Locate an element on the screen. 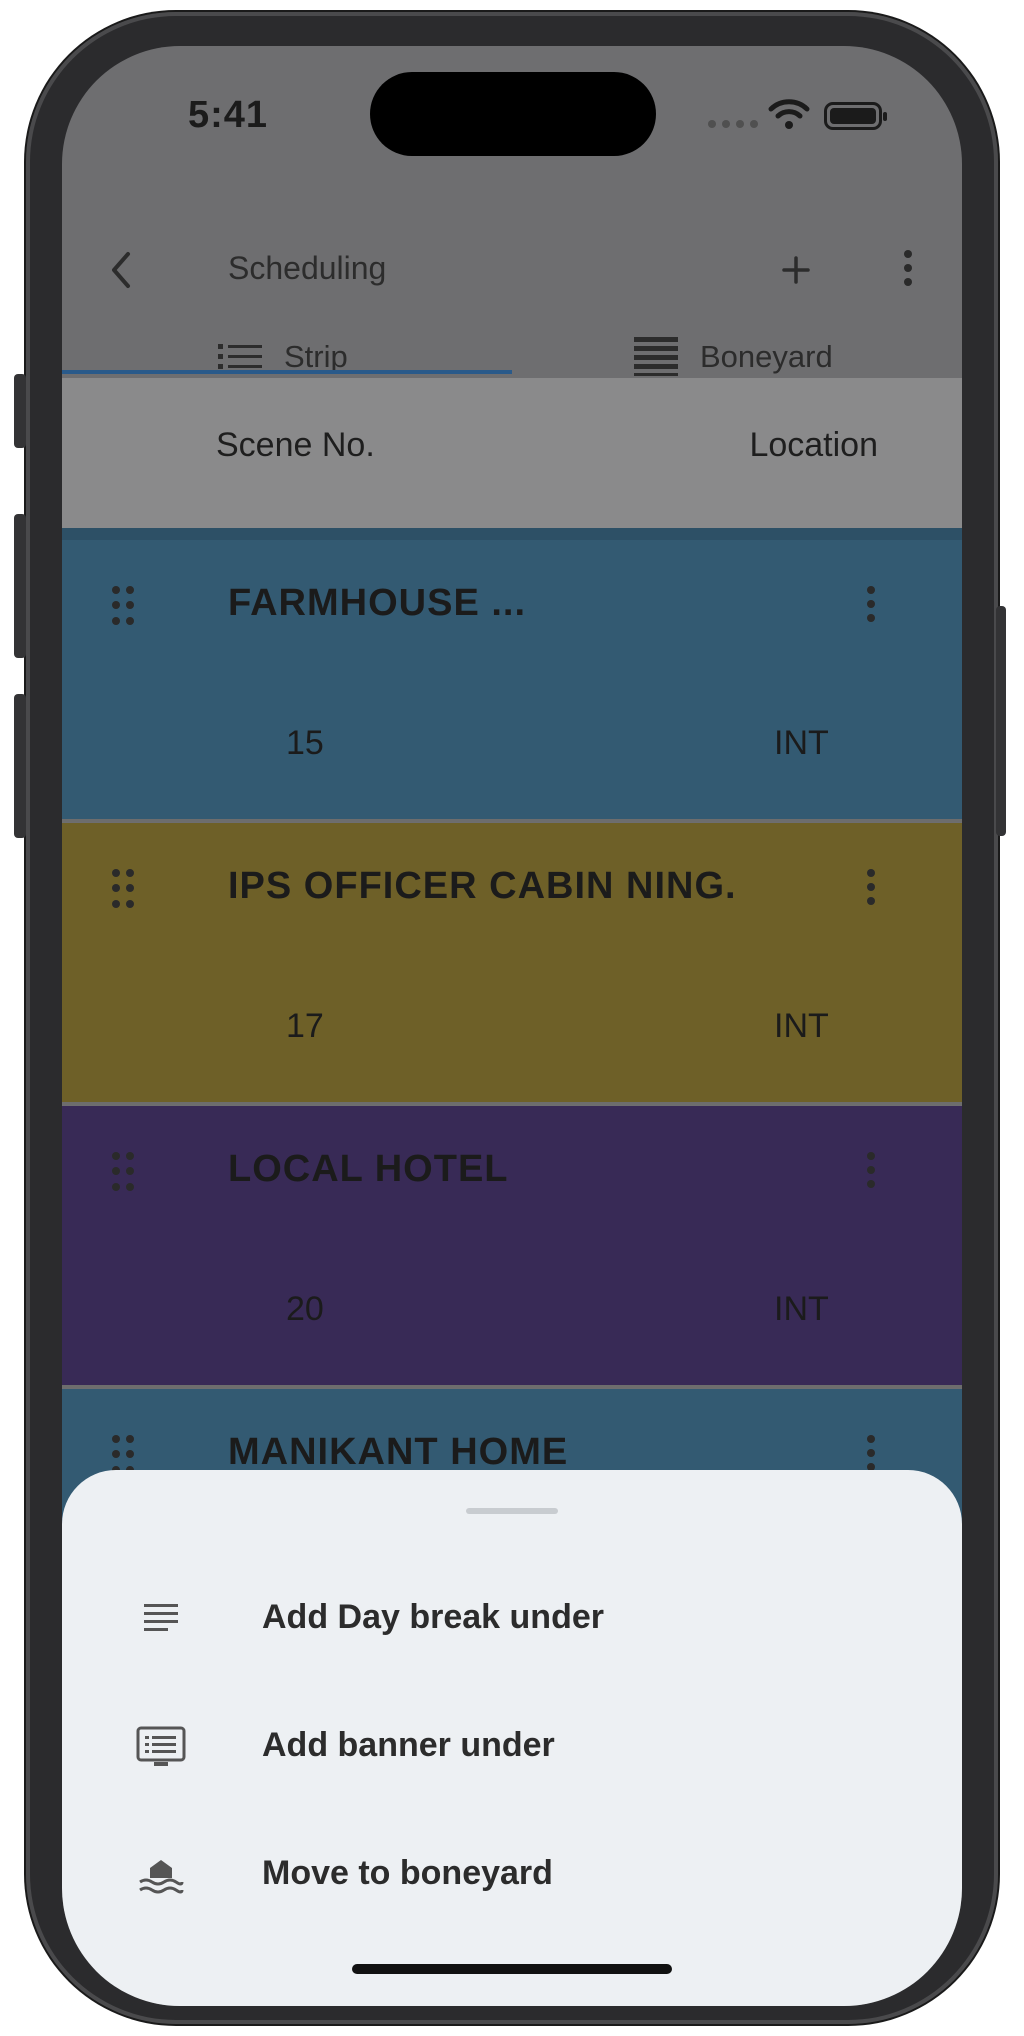  add-banner-label: Add banner under is located at coordinates (408, 1745).